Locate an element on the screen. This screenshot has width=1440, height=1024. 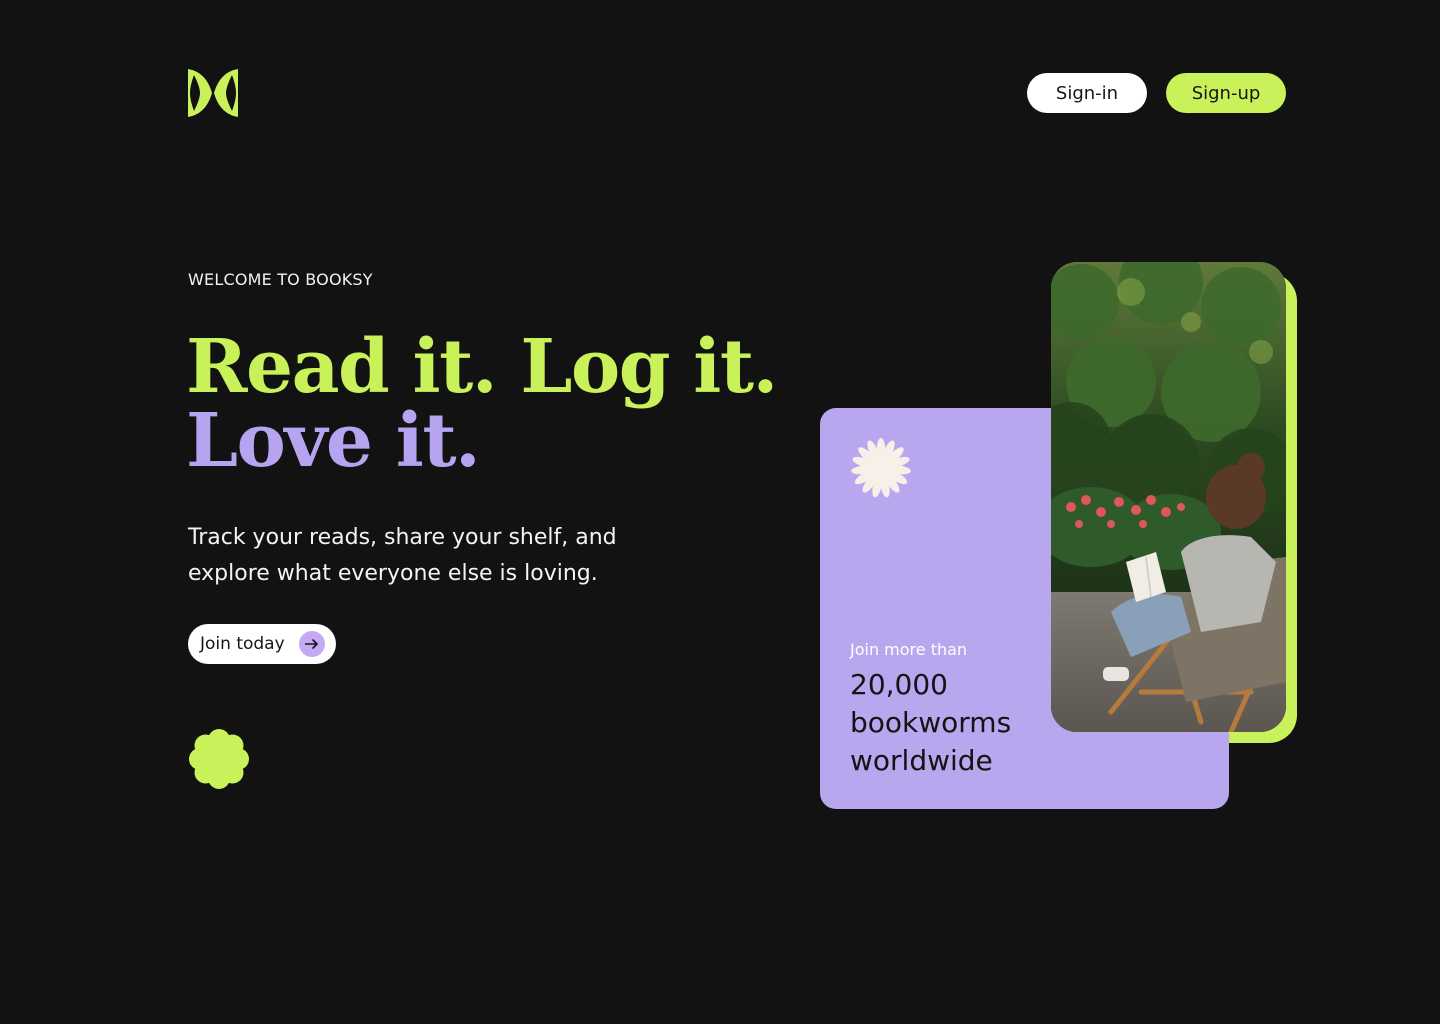
sign-in-button: Sign-in is located at coordinates (1087, 93).